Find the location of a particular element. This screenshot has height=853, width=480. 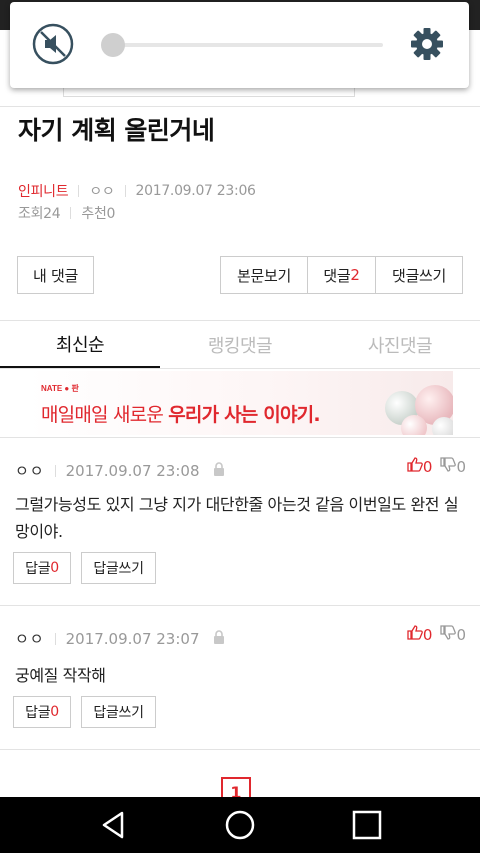

comment-tabs: 최신순 랭킹댓글 사진댓글 is located at coordinates (240, 345).